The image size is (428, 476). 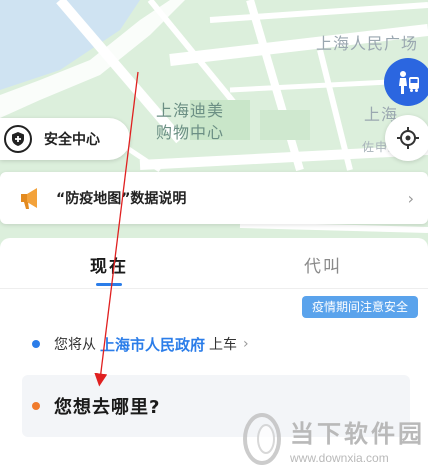 What do you see at coordinates (262, 439) in the screenshot?
I see `watermark-logo-icon` at bounding box center [262, 439].